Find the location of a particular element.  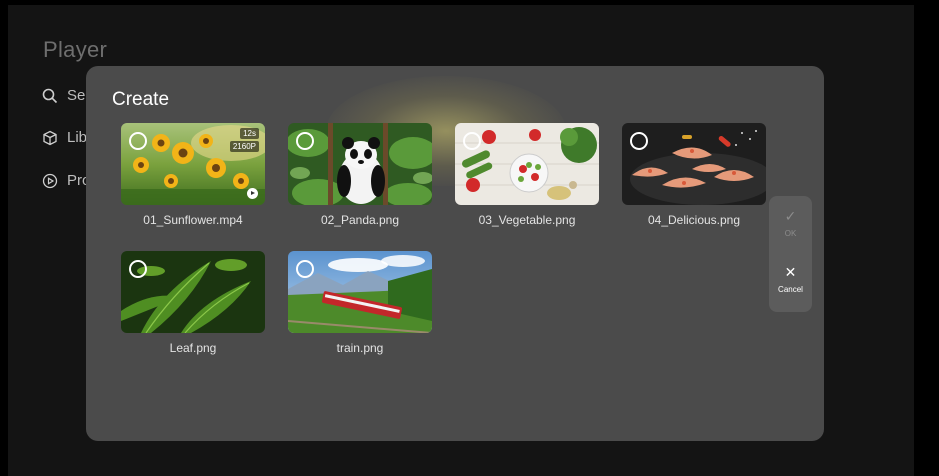

file-name: 04_Delicious.png is located at coordinates (694, 220).